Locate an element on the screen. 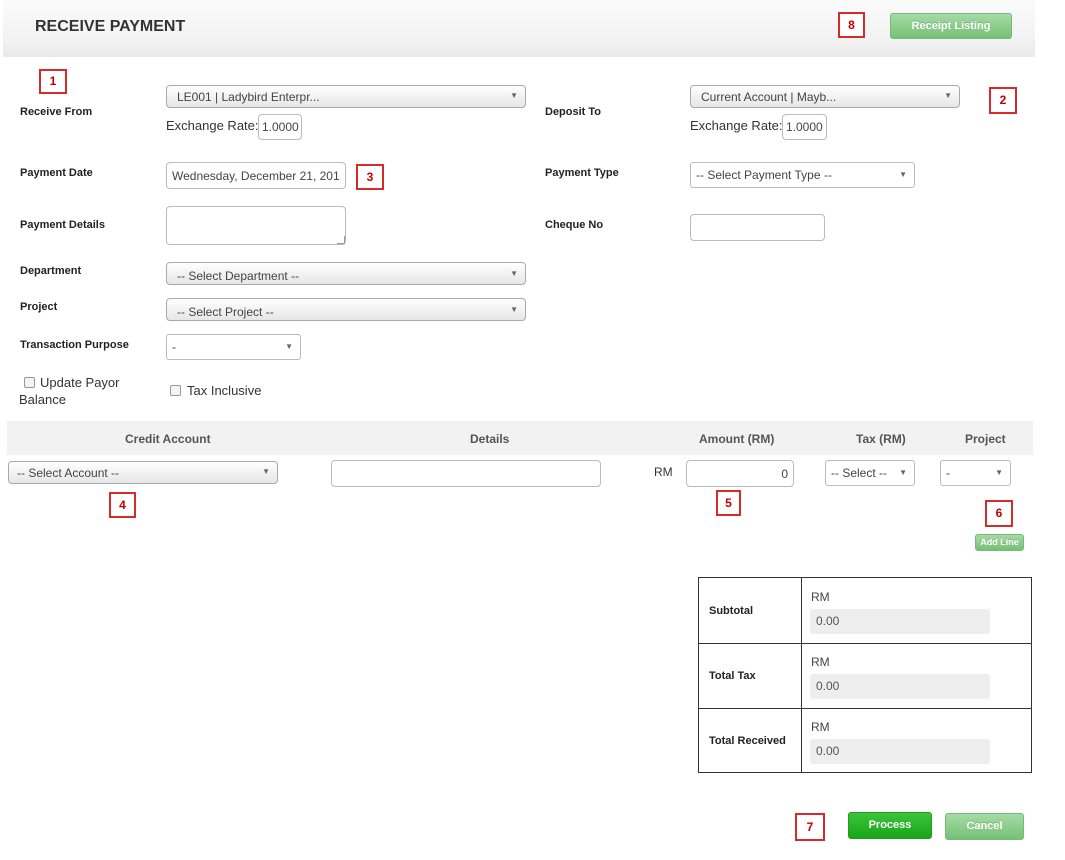 This screenshot has height=860, width=1065. department-label: Department is located at coordinates (51, 271).